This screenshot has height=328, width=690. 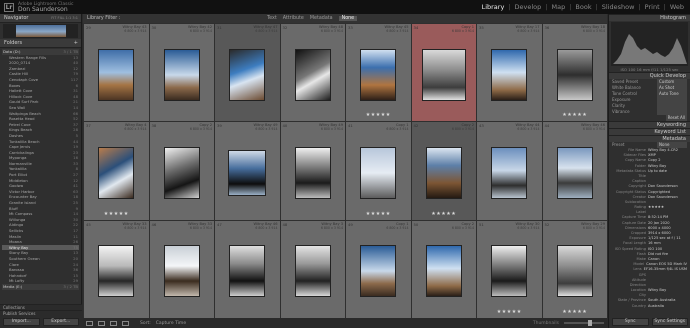 What do you see at coordinates (558, 7) in the screenshot?
I see `module-map: Map` at bounding box center [558, 7].